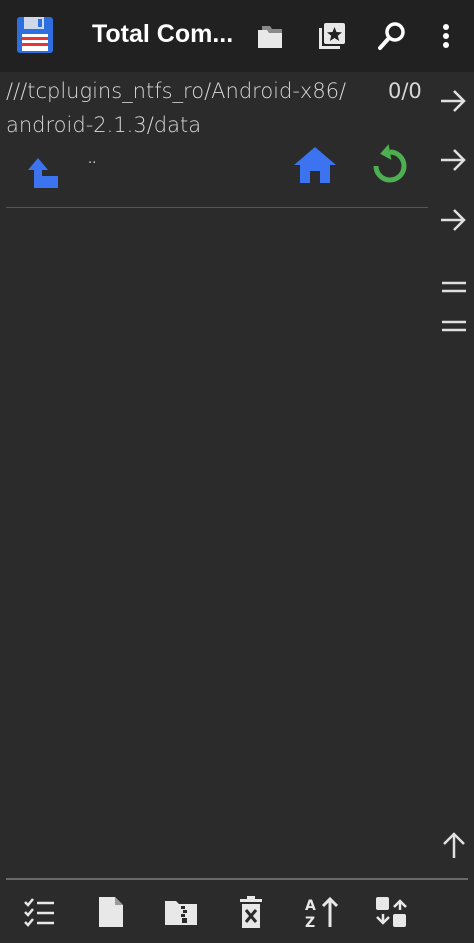  I want to click on bottom-toolbar: A Z, so click(237, 909).